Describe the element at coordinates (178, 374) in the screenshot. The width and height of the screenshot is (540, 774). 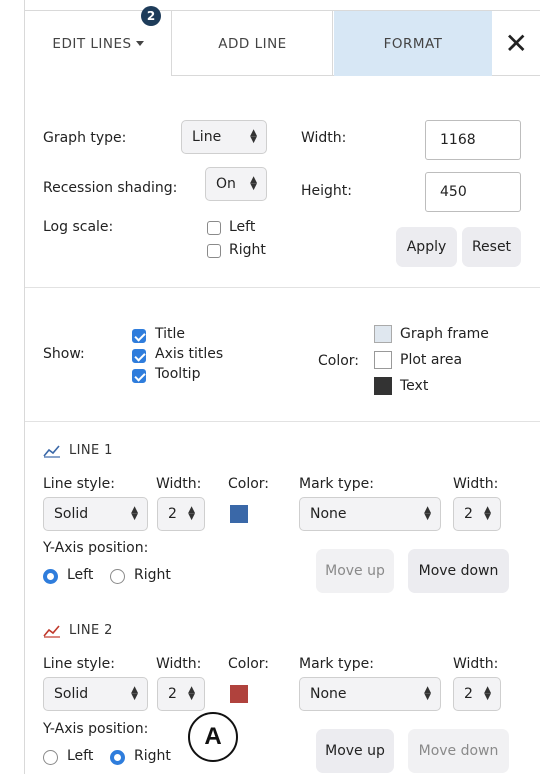
I see `show-tooltip-label: Tooltip` at that location.